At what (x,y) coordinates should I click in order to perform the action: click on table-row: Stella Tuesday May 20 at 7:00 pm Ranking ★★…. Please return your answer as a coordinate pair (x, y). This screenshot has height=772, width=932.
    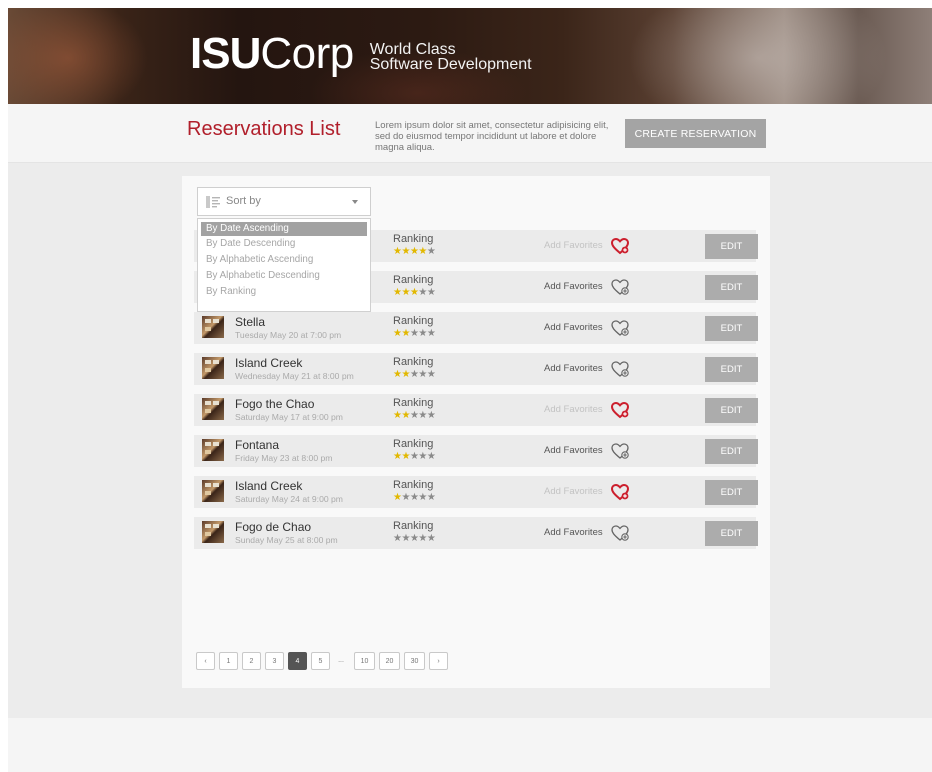
    Looking at the image, I should click on (476, 328).